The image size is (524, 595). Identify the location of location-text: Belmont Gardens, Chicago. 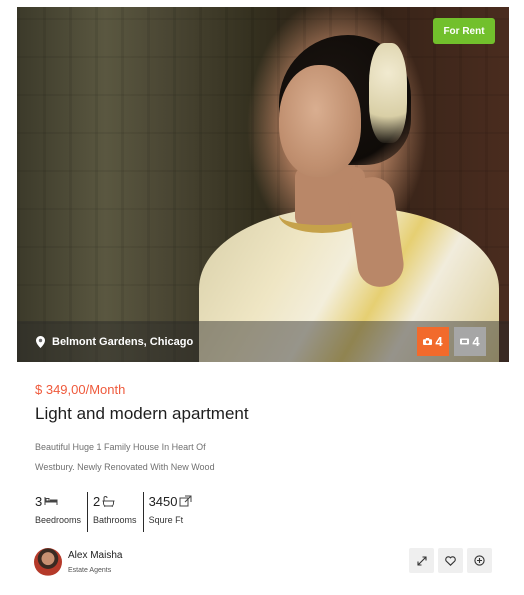
(123, 342).